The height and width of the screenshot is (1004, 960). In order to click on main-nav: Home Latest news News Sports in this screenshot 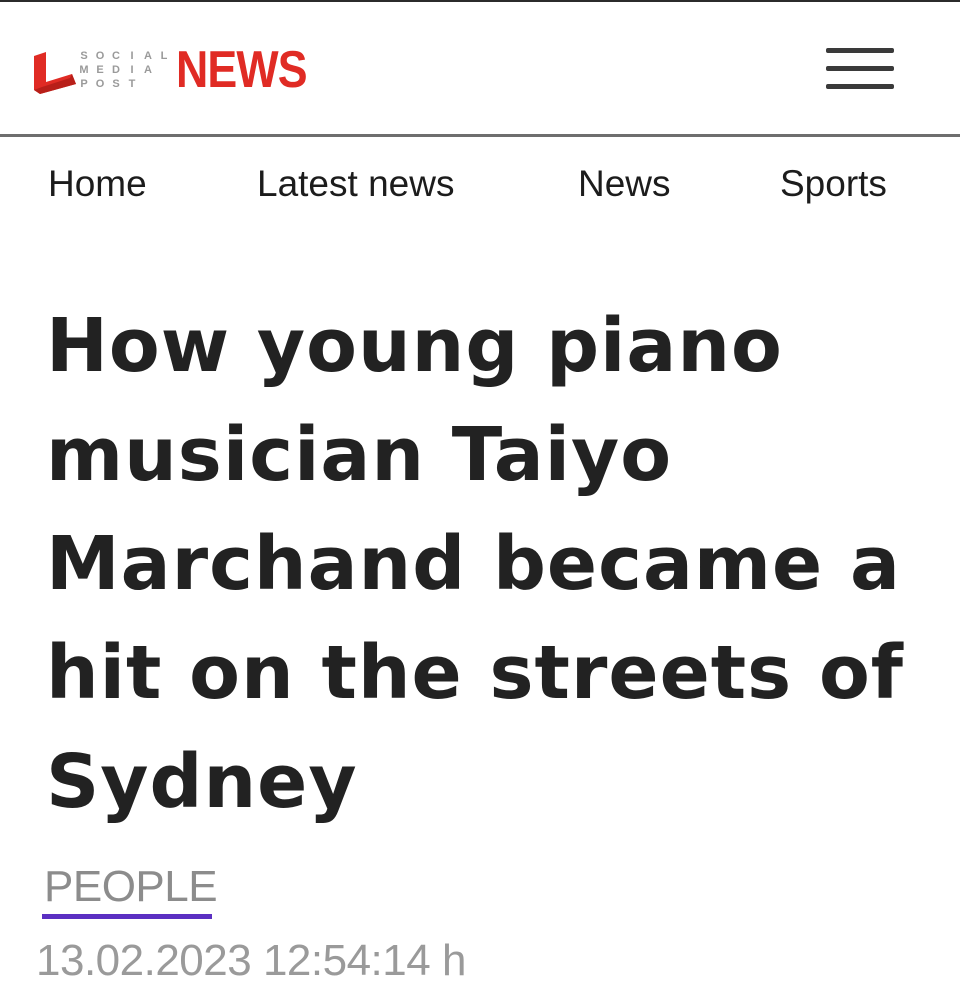, I will do `click(480, 187)`.